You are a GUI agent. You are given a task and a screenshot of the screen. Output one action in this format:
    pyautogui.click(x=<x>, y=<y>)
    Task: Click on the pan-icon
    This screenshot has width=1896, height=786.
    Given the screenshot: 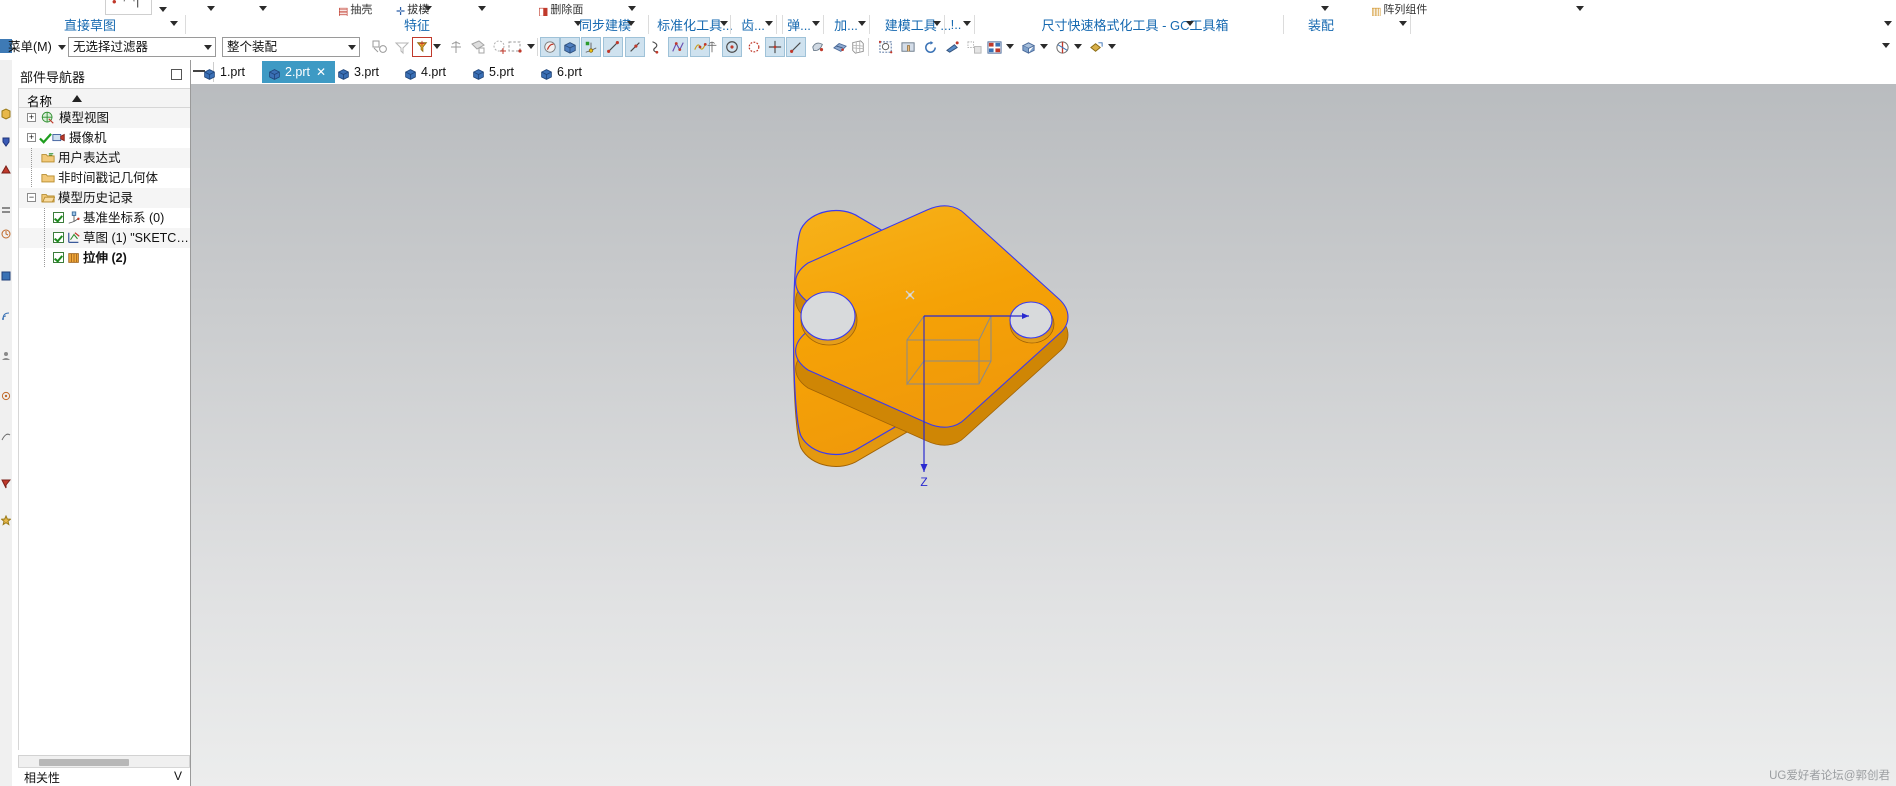 What is the action you would take?
    pyautogui.click(x=908, y=47)
    